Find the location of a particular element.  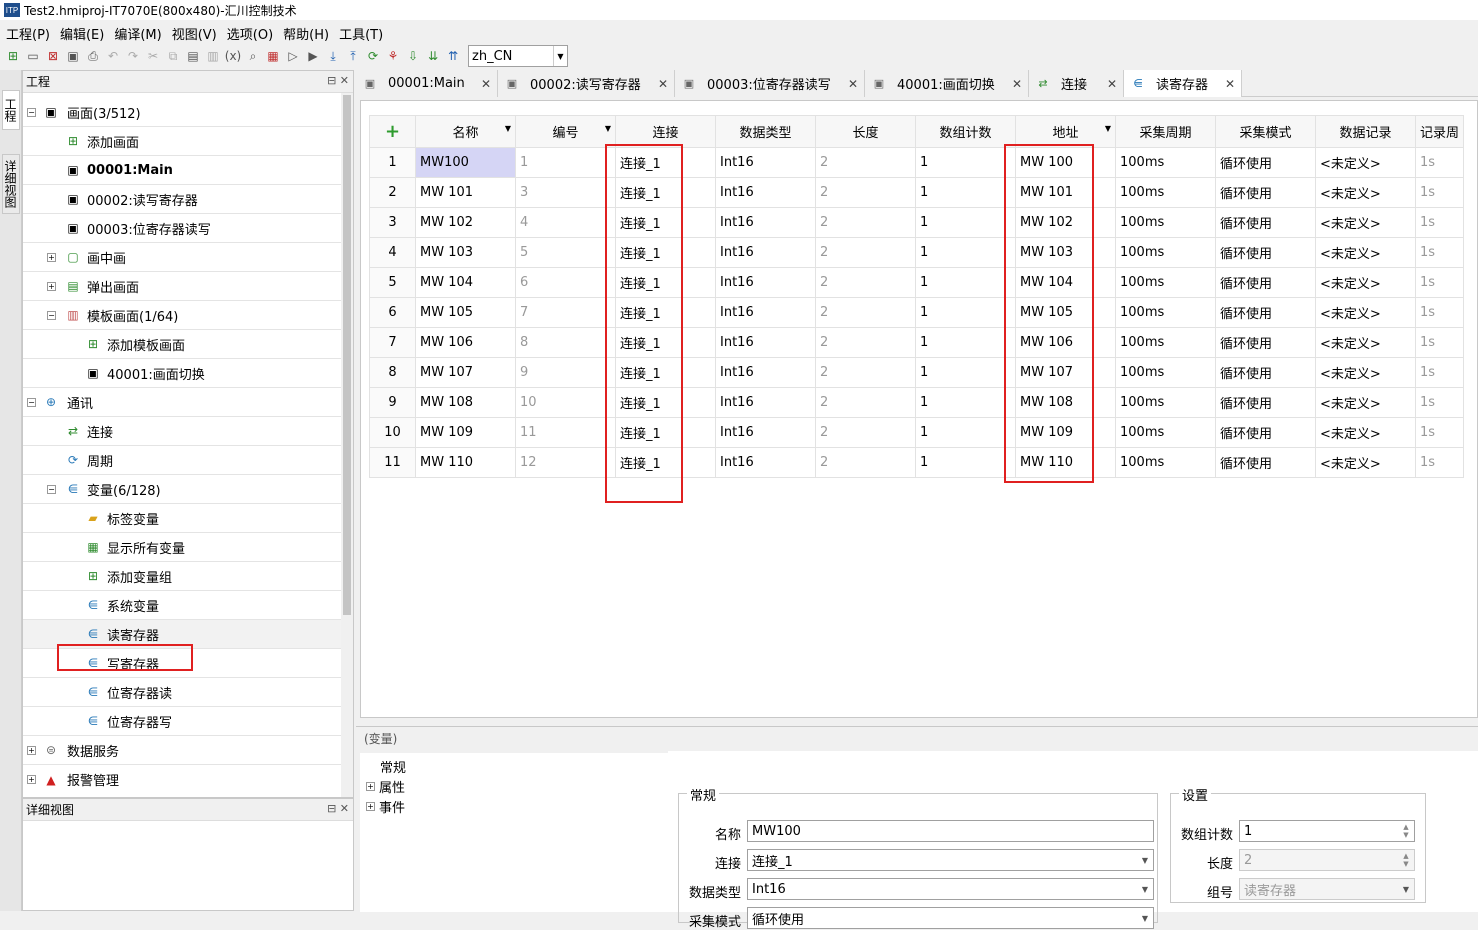

simulate-icon: ▷ is located at coordinates (293, 56).